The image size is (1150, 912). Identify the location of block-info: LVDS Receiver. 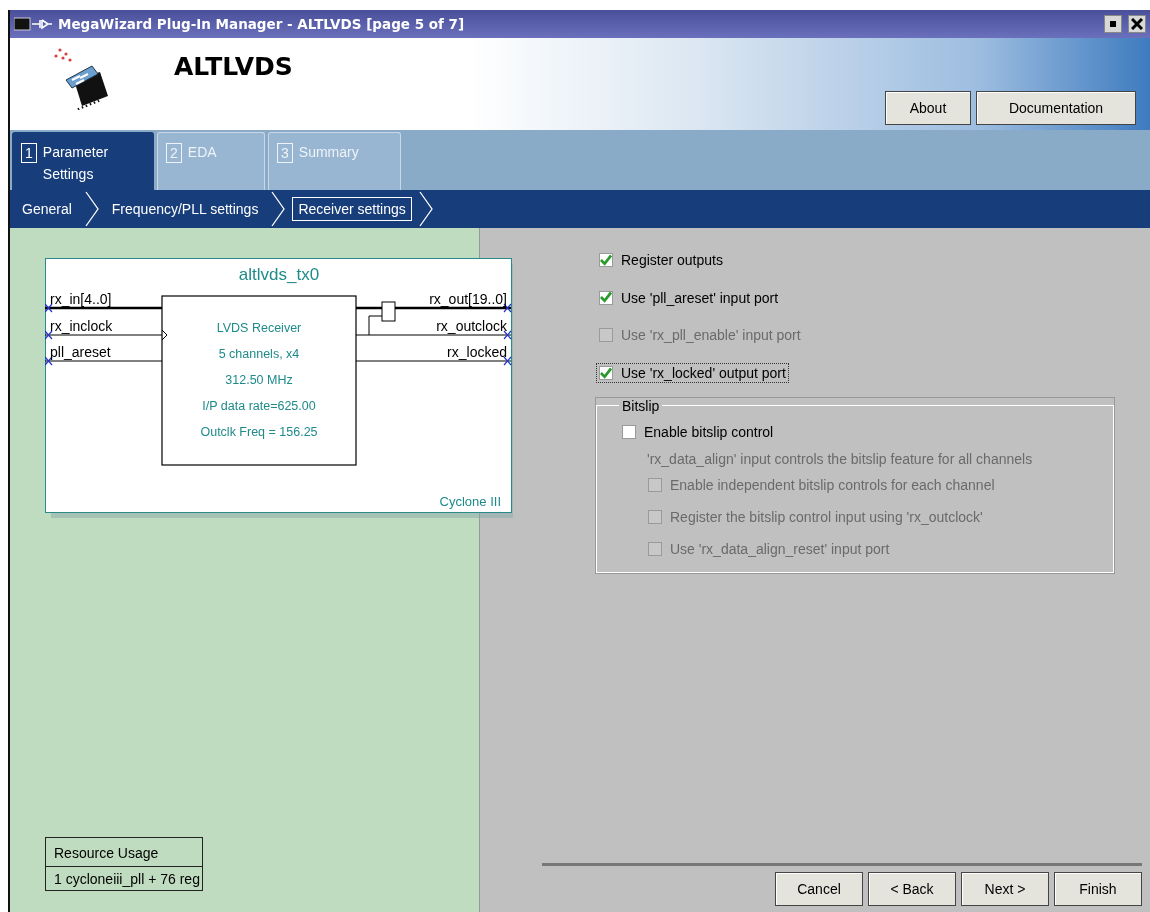
(259, 328).